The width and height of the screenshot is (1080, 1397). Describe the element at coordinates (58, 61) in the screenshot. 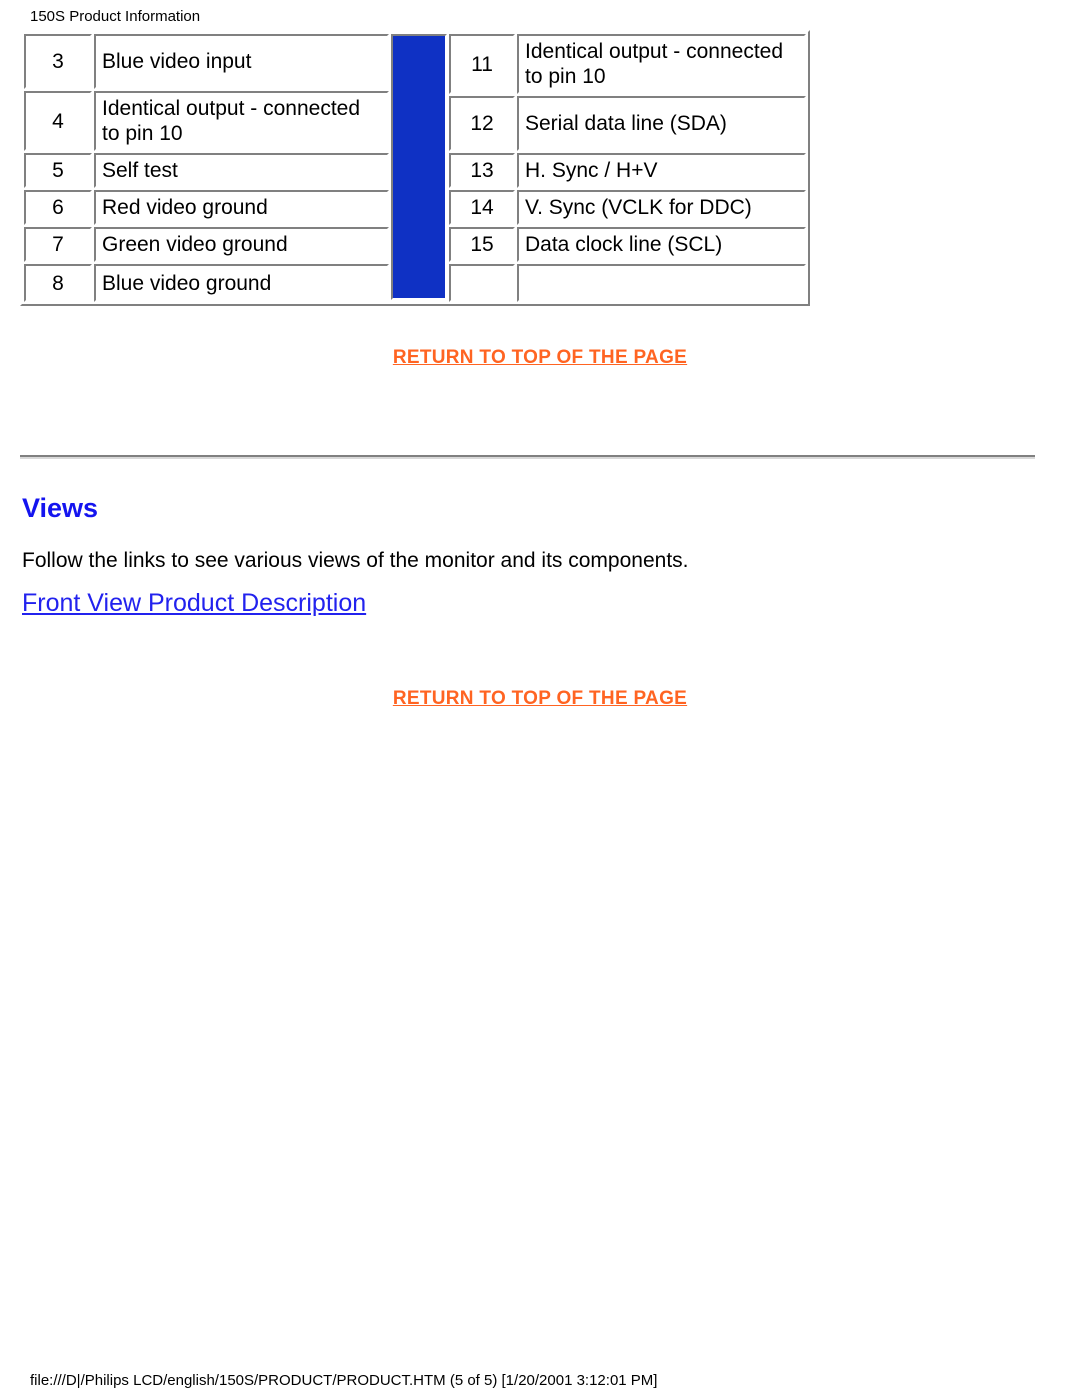

I see `pin-number-cell: 3` at that location.